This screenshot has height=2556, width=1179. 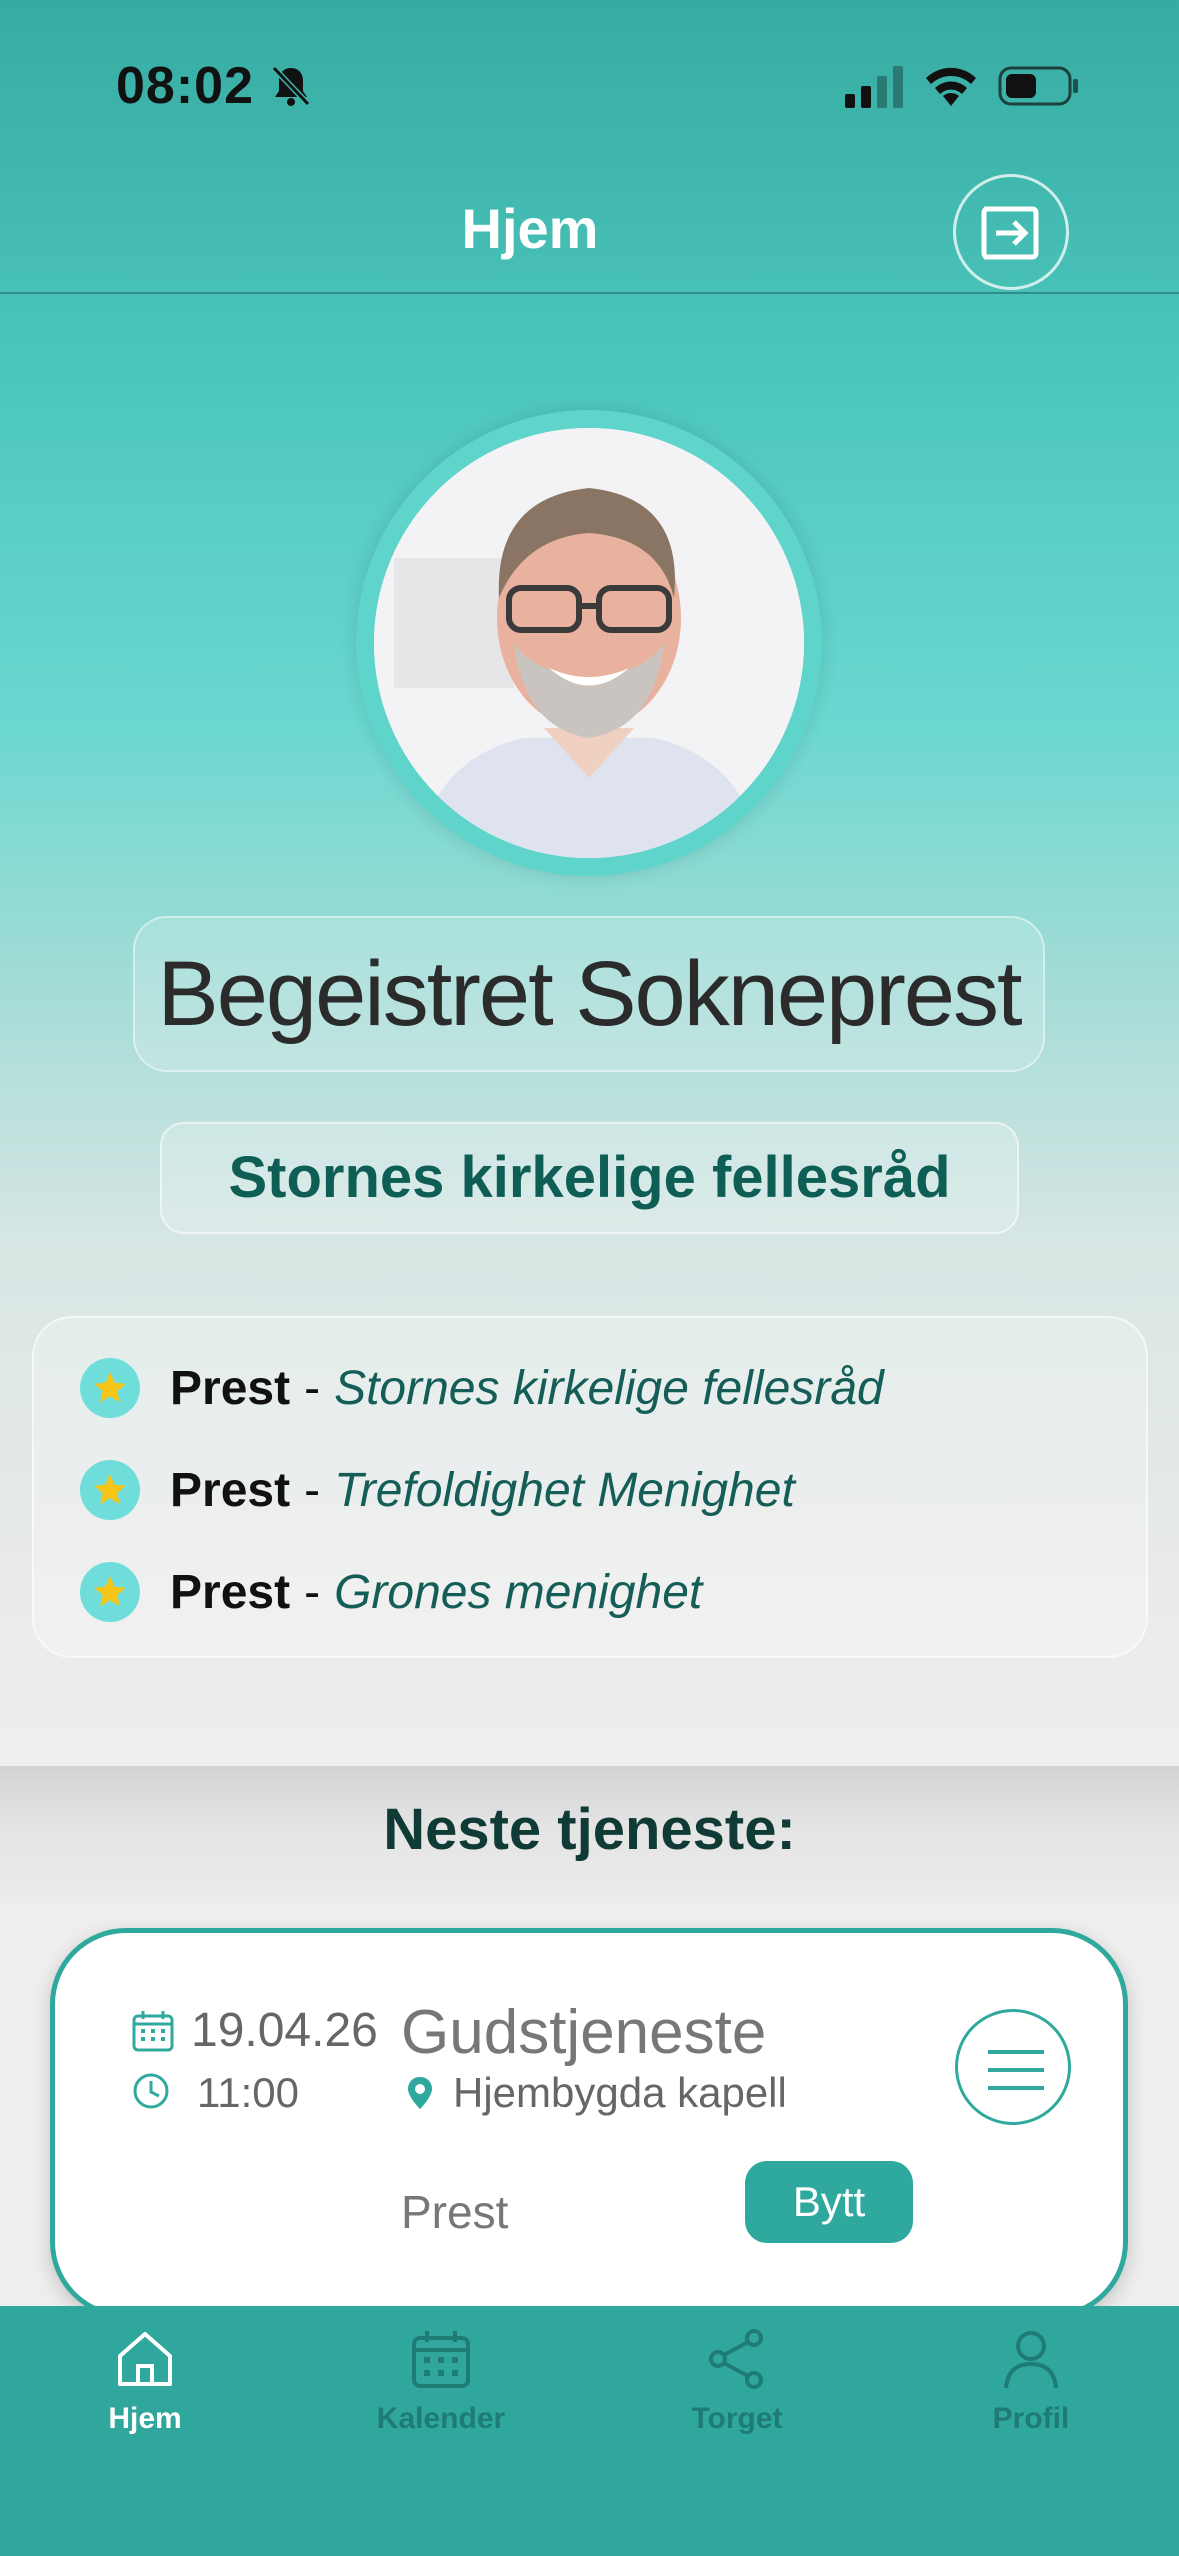 I want to click on page-title: Hjem, so click(x=530, y=228).